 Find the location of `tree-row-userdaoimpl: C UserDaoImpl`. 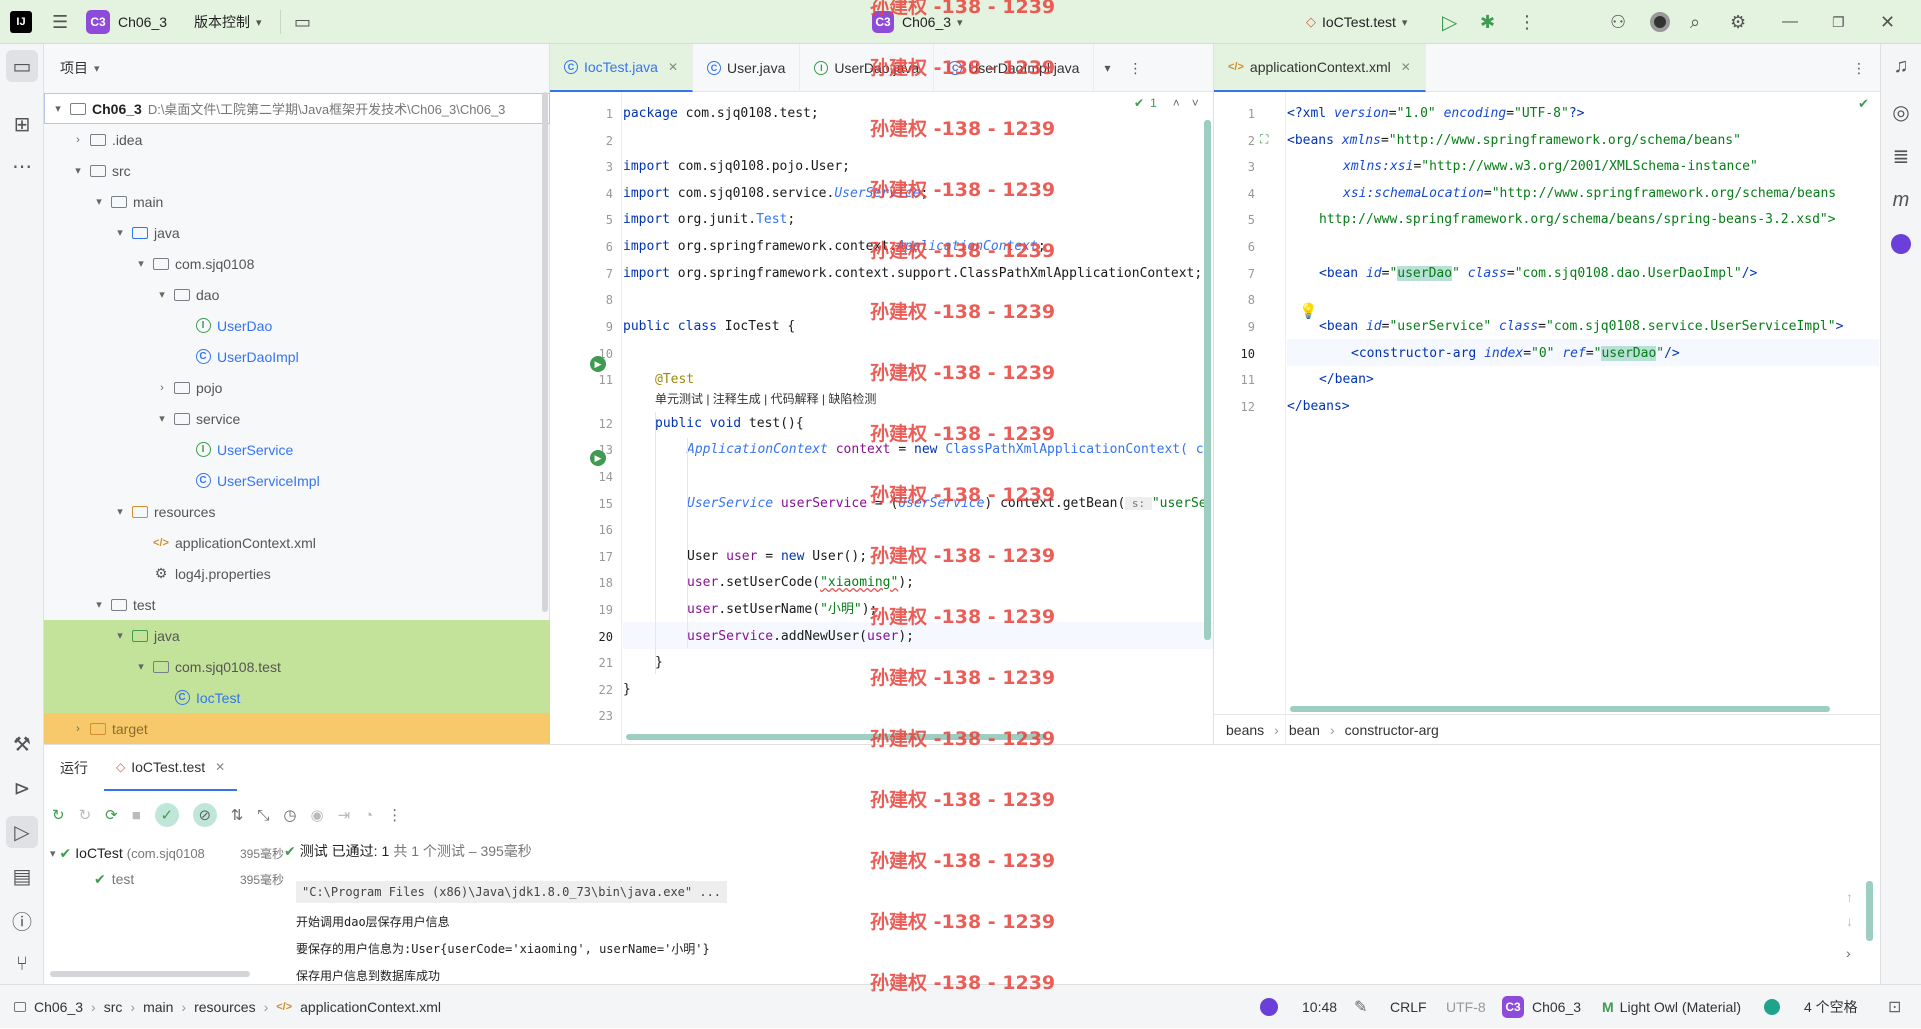

tree-row-userdaoimpl: C UserDaoImpl is located at coordinates (297, 356).